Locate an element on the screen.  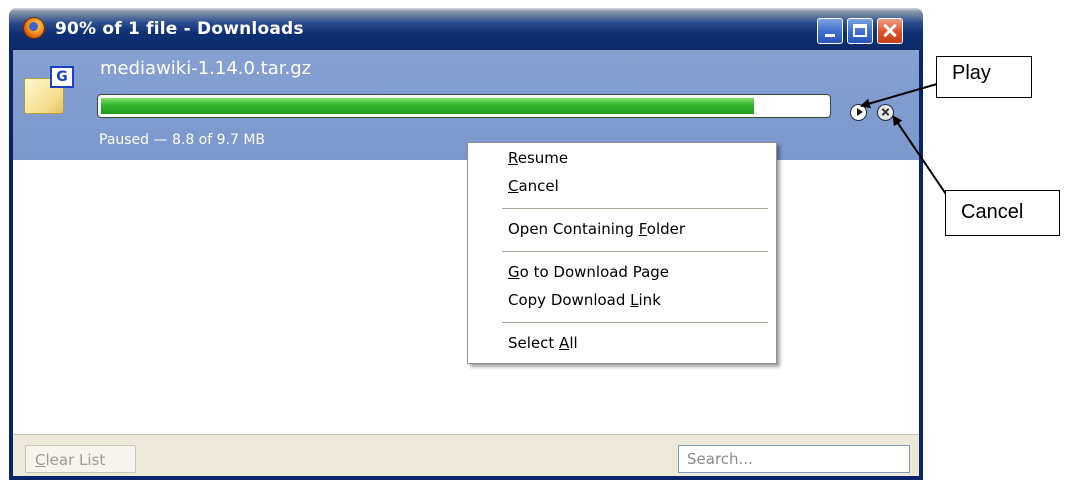
callout-arrows is located at coordinates (906, 143).